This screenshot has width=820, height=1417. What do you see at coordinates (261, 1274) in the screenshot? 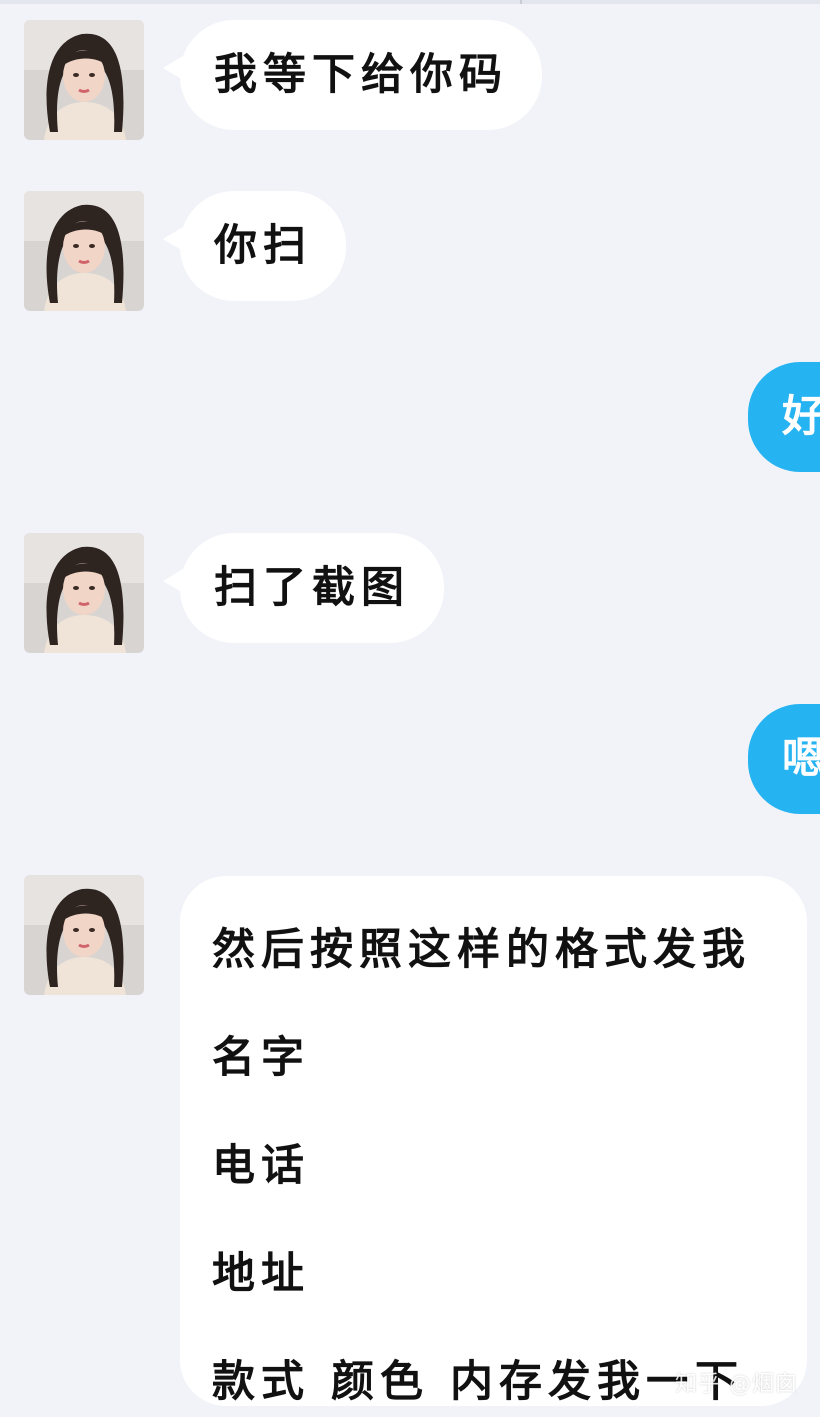
I see `message-line: 地址` at bounding box center [261, 1274].